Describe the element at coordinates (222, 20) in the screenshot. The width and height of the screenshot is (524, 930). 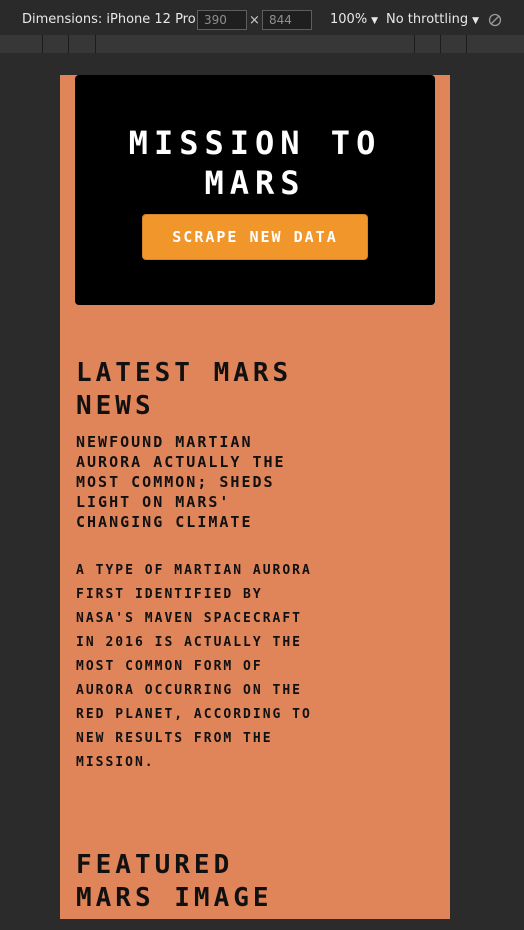
I see `width-input` at that location.